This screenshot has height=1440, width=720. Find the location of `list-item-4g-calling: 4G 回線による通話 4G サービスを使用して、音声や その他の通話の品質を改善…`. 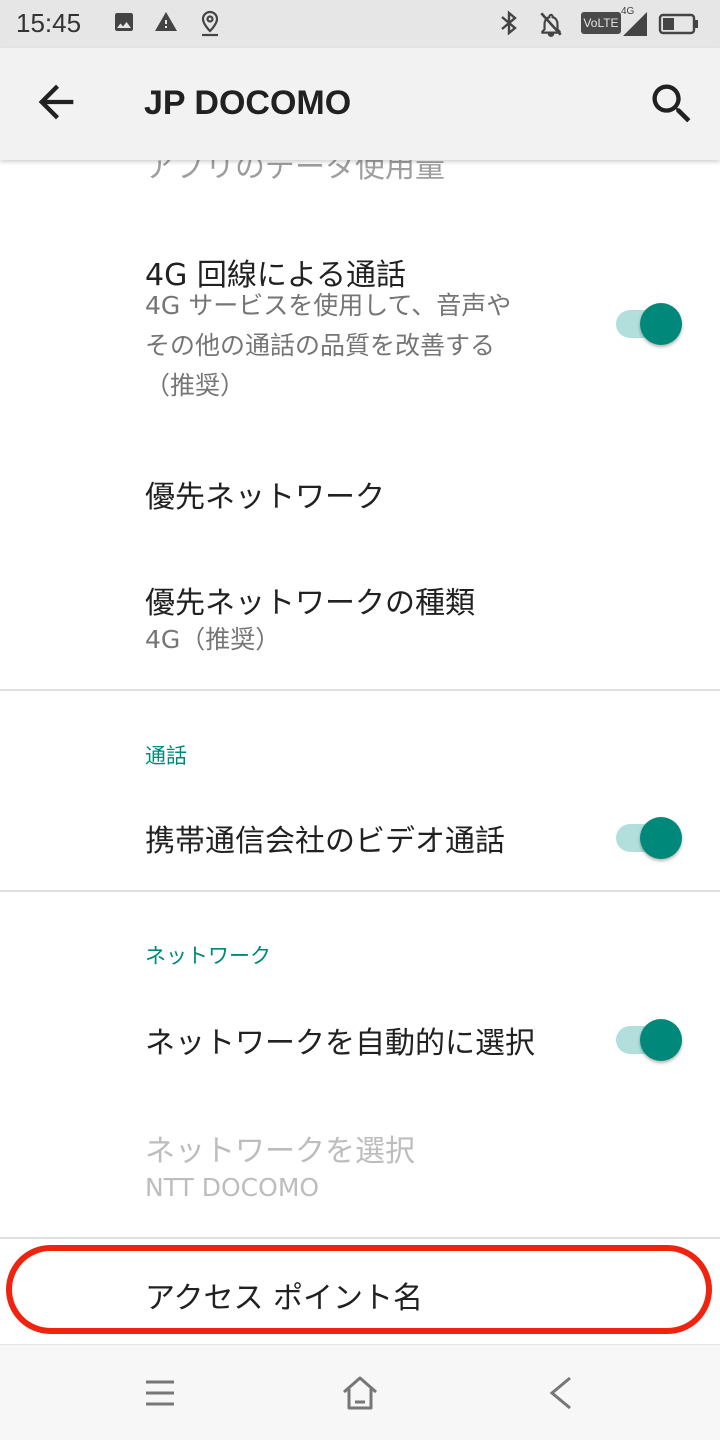

list-item-4g-calling: 4G 回線による通話 4G サービスを使用して、音声や その他の通話の品質を改善… is located at coordinates (360, 320).